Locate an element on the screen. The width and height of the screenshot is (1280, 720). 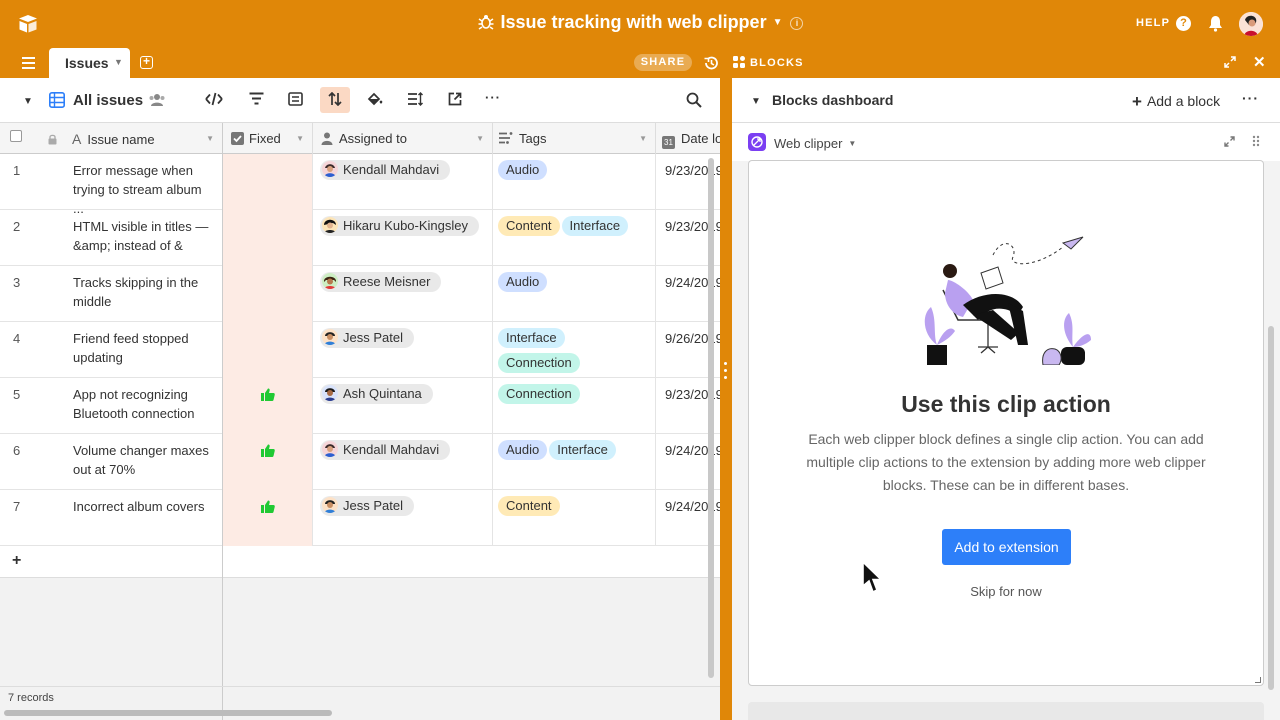
issue-name-cell: App not recognizing Bluetooth connection is located at coordinates (143, 406).